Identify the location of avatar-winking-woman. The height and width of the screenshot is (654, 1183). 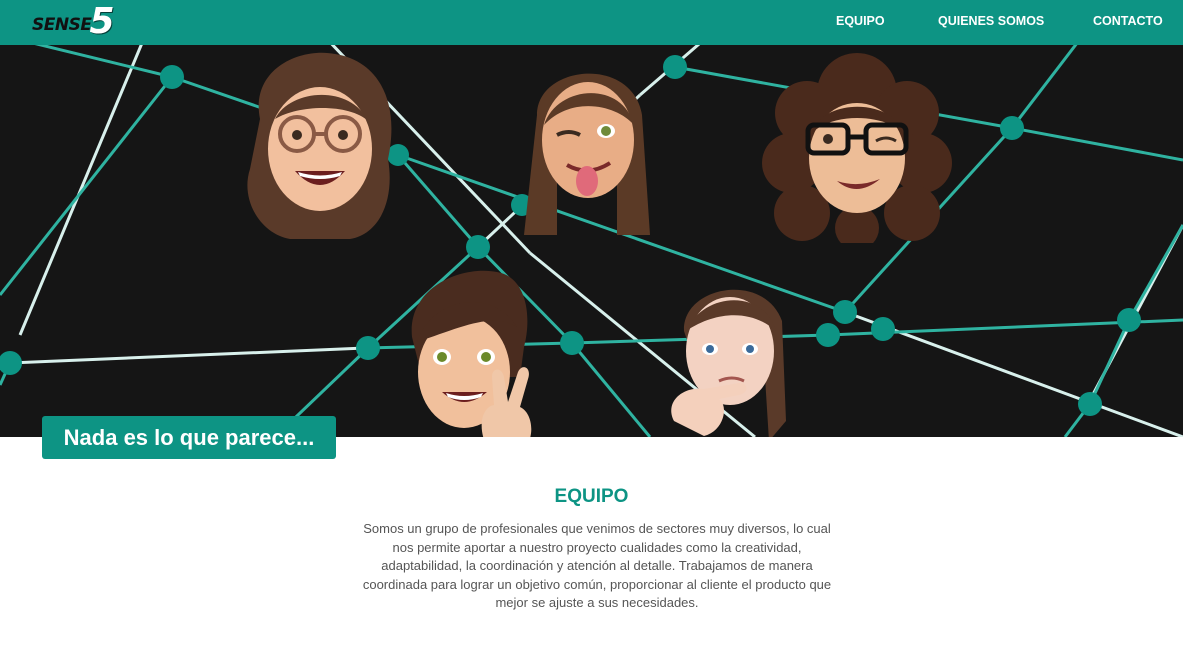
(587, 154).